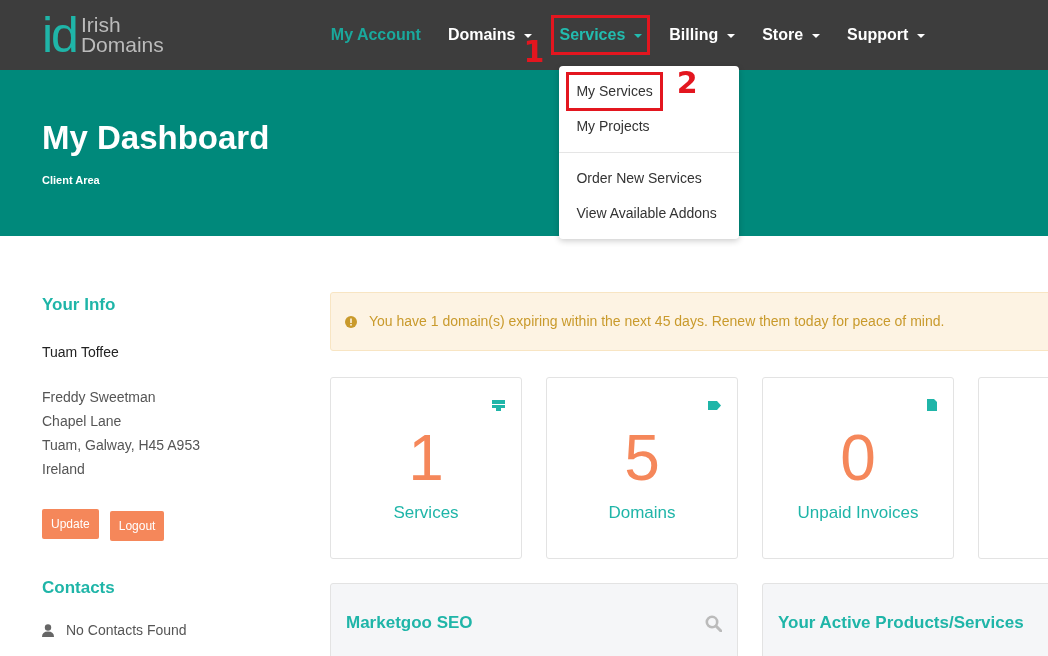  What do you see at coordinates (702, 35) in the screenshot?
I see `nav-link: Billing` at bounding box center [702, 35].